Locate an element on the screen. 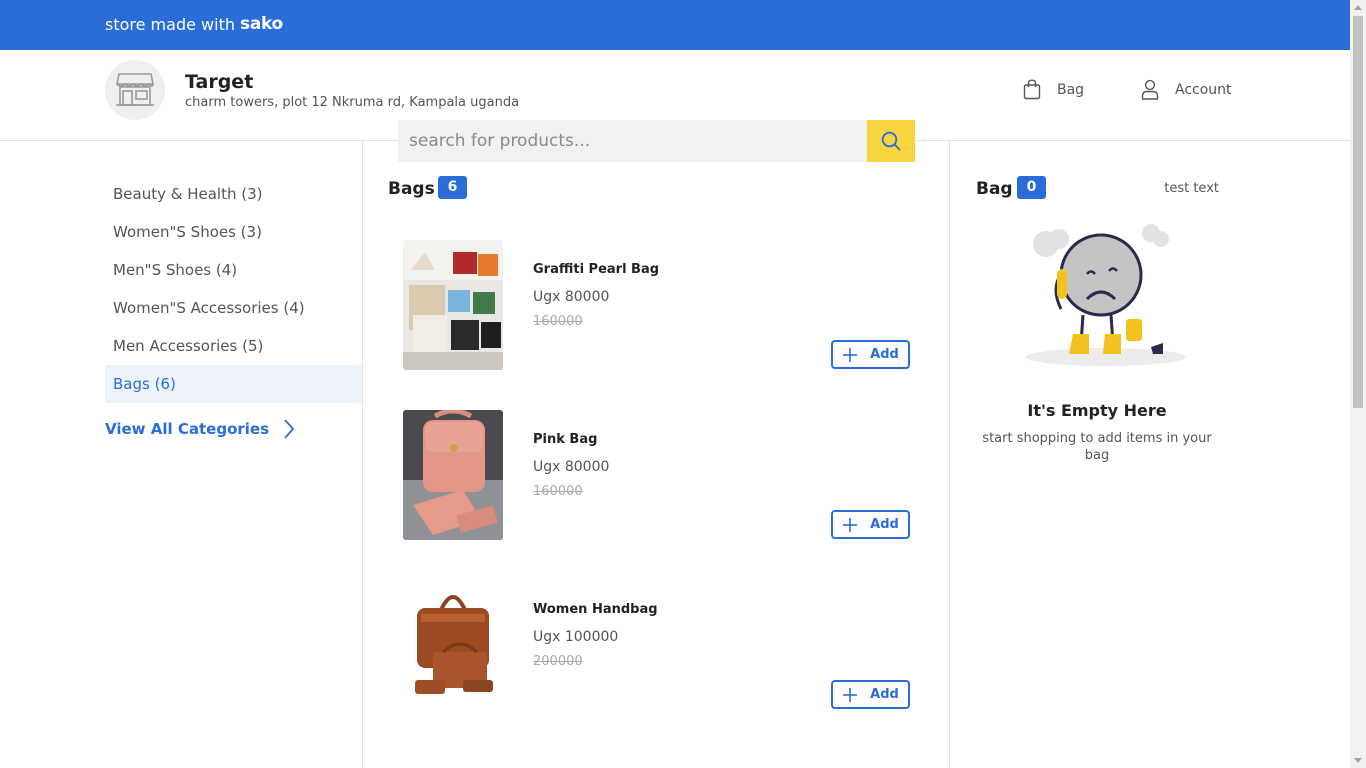 This screenshot has width=1366, height=768. search-button is located at coordinates (891, 141).